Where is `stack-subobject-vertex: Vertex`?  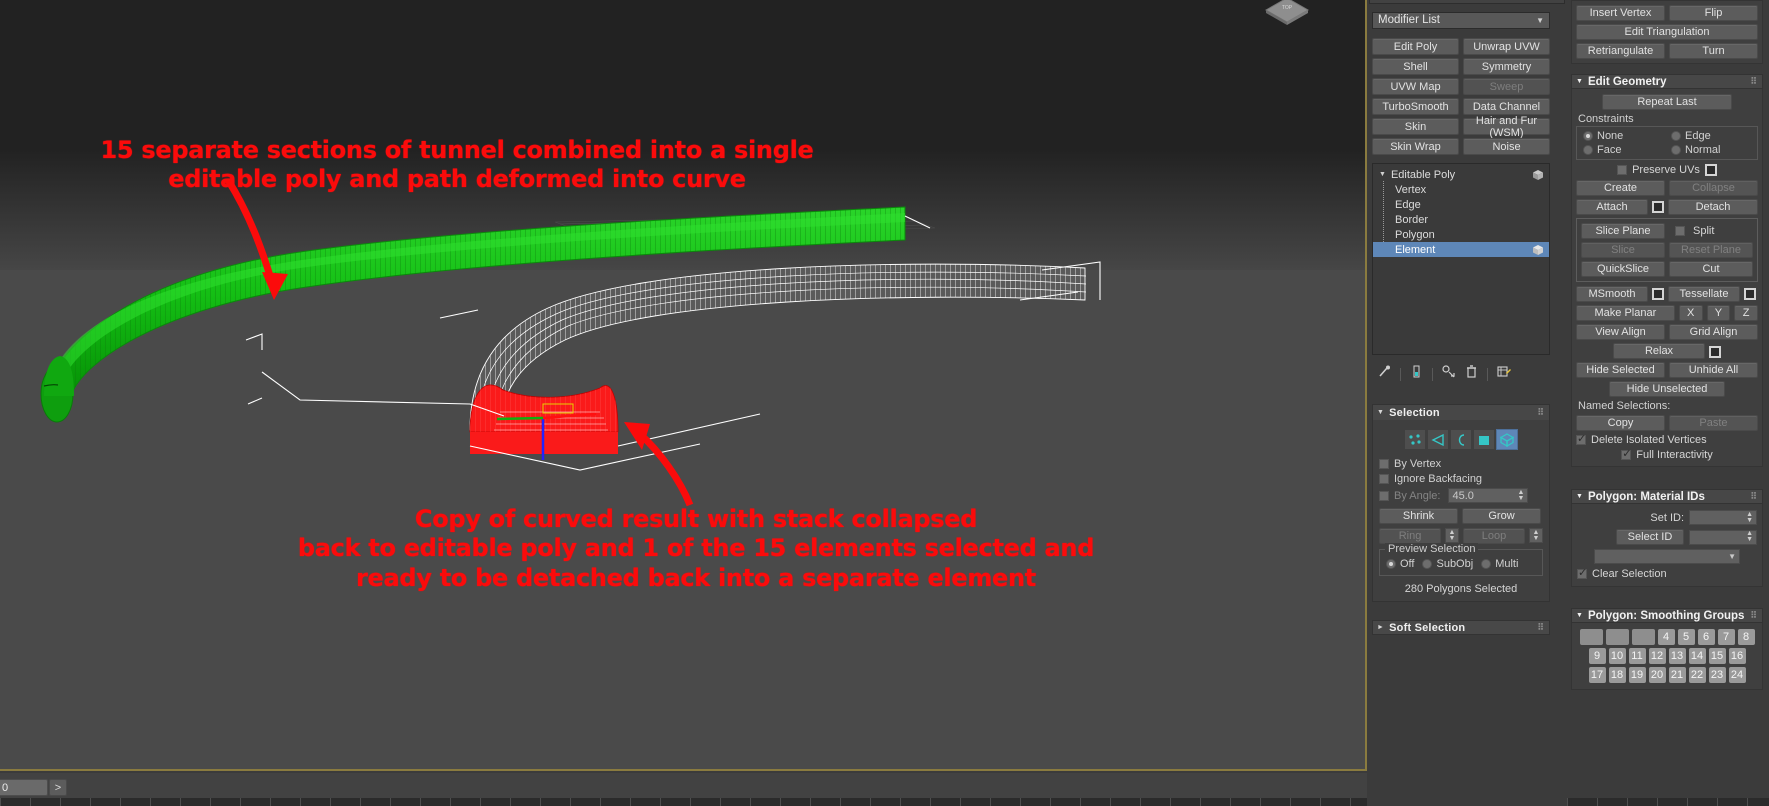 stack-subobject-vertex: Vertex is located at coordinates (1461, 189).